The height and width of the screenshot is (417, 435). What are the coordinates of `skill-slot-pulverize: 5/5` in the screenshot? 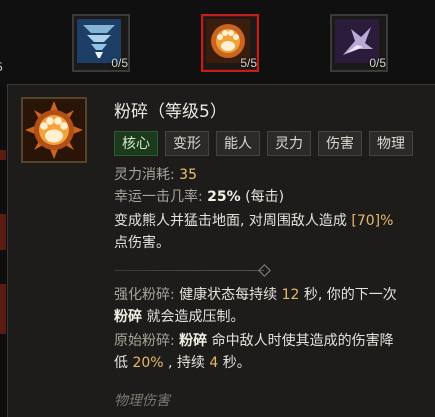 It's located at (230, 43).